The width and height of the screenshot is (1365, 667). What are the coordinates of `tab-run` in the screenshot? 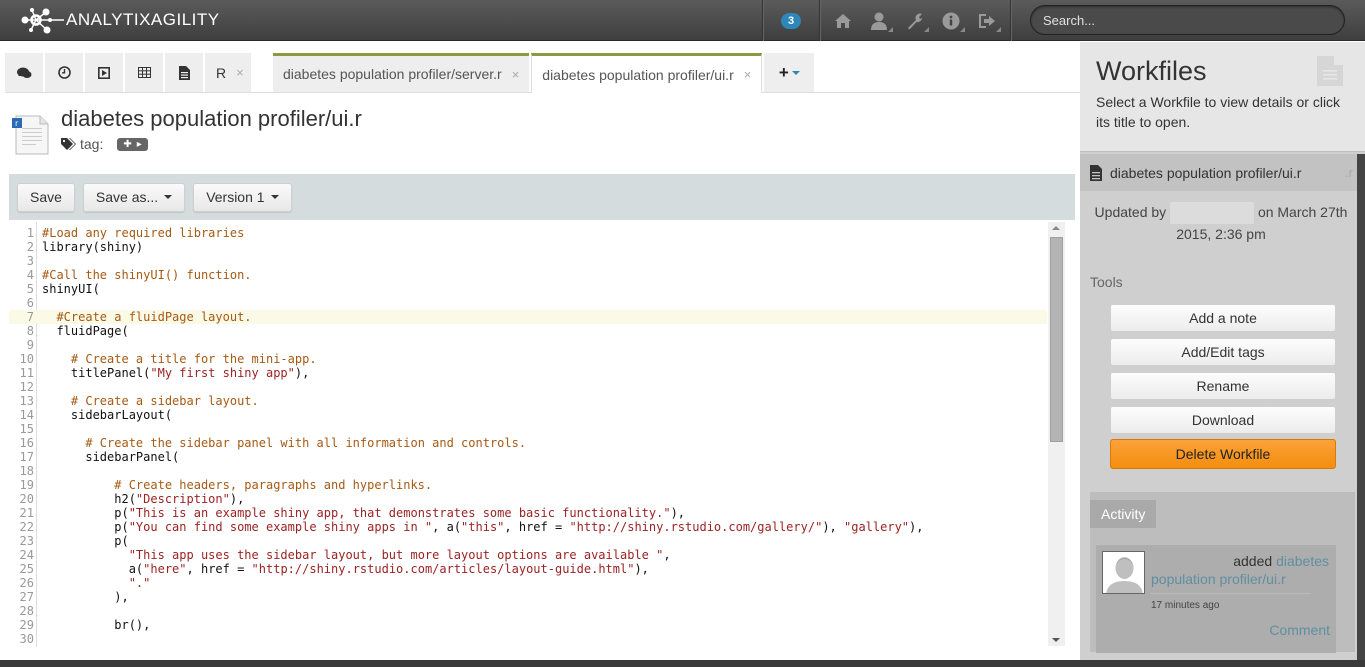 It's located at (104, 72).